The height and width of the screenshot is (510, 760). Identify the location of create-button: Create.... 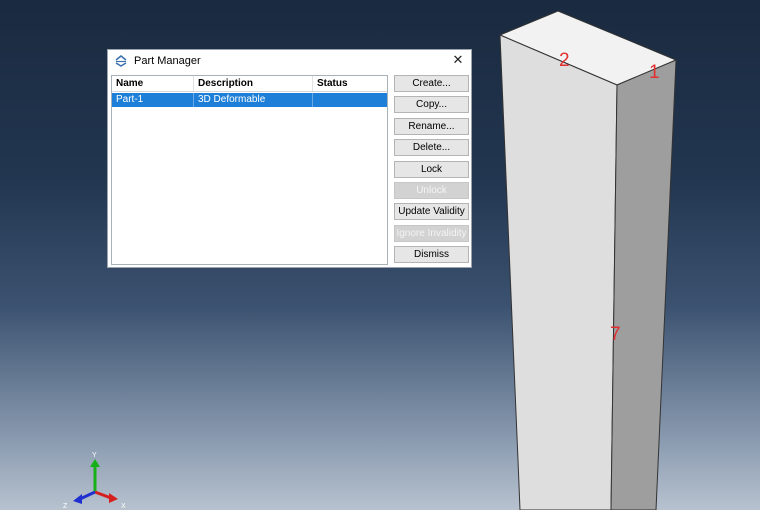
(431, 83).